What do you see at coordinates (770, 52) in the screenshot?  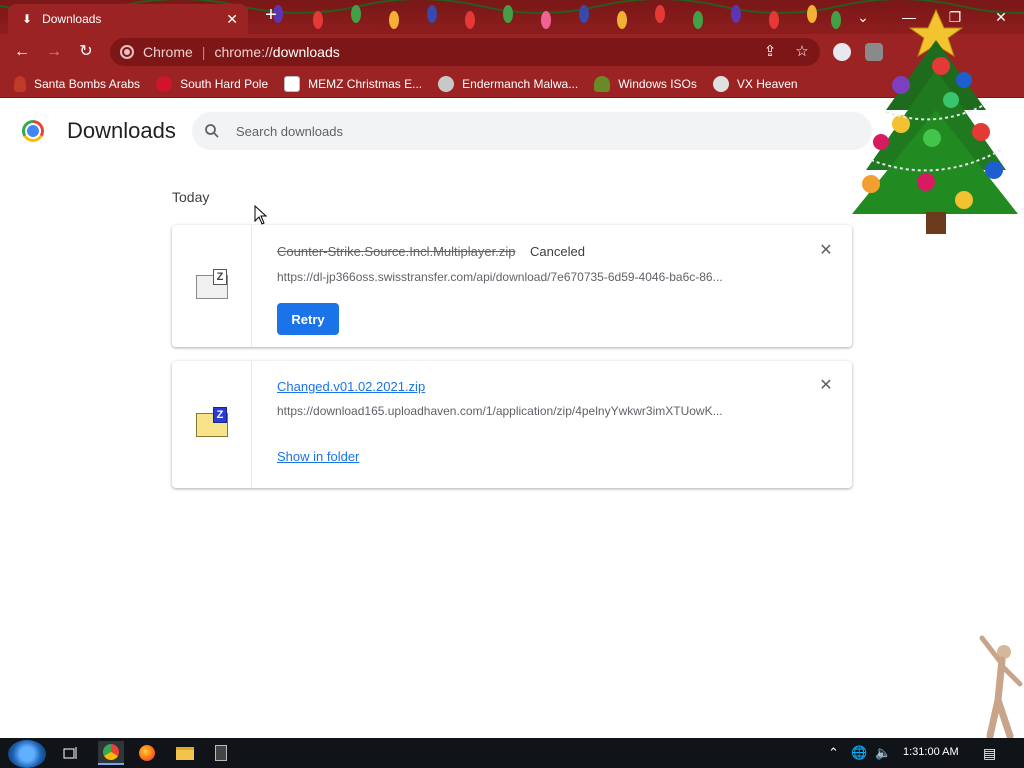 I see `share-icon: ⇪` at bounding box center [770, 52].